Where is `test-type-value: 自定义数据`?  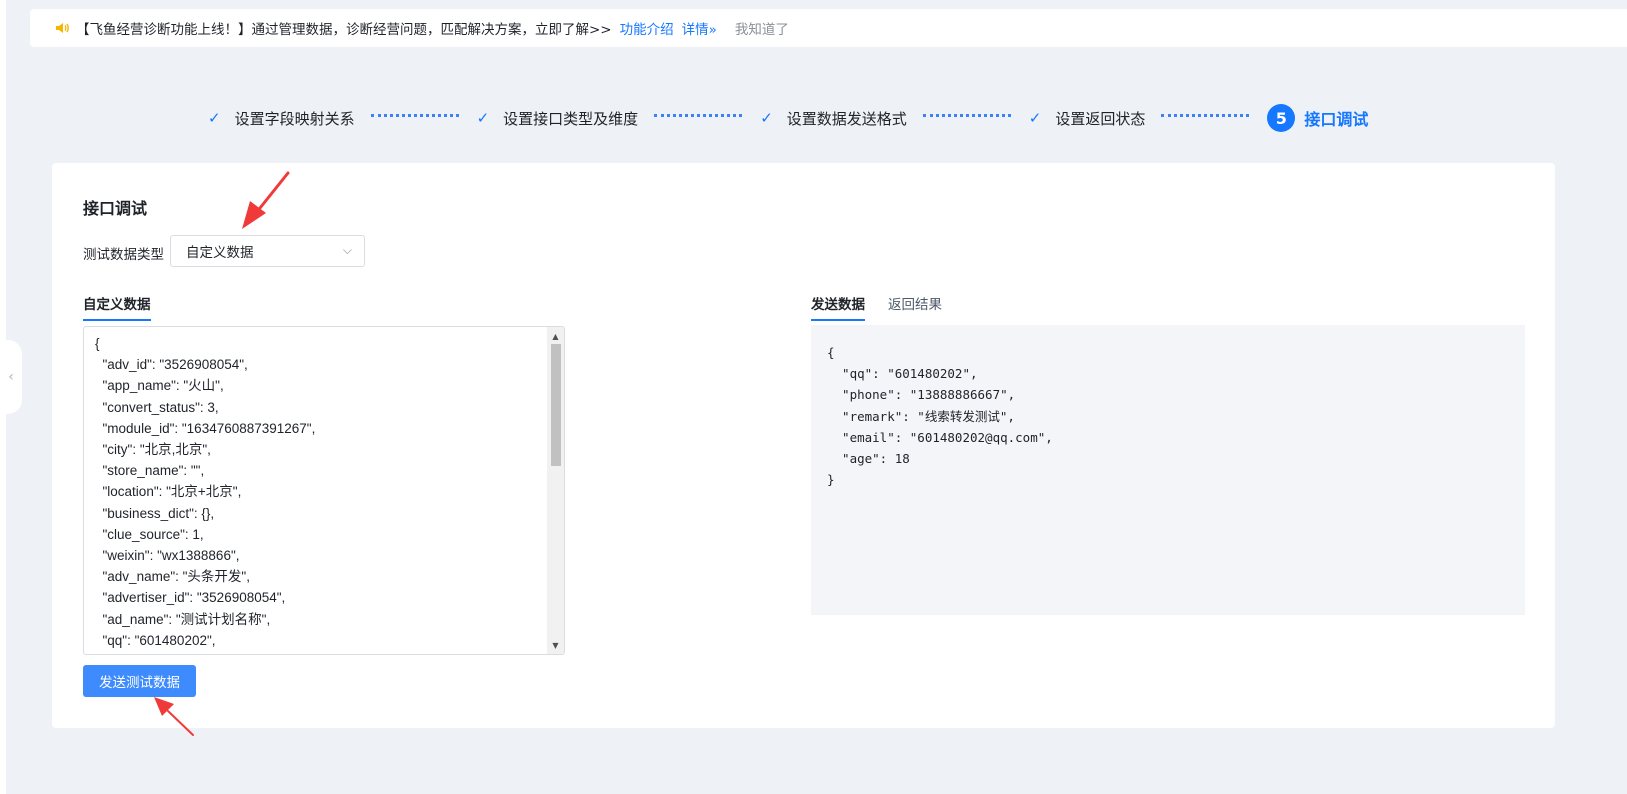
test-type-value: 自定义数据 is located at coordinates (220, 253).